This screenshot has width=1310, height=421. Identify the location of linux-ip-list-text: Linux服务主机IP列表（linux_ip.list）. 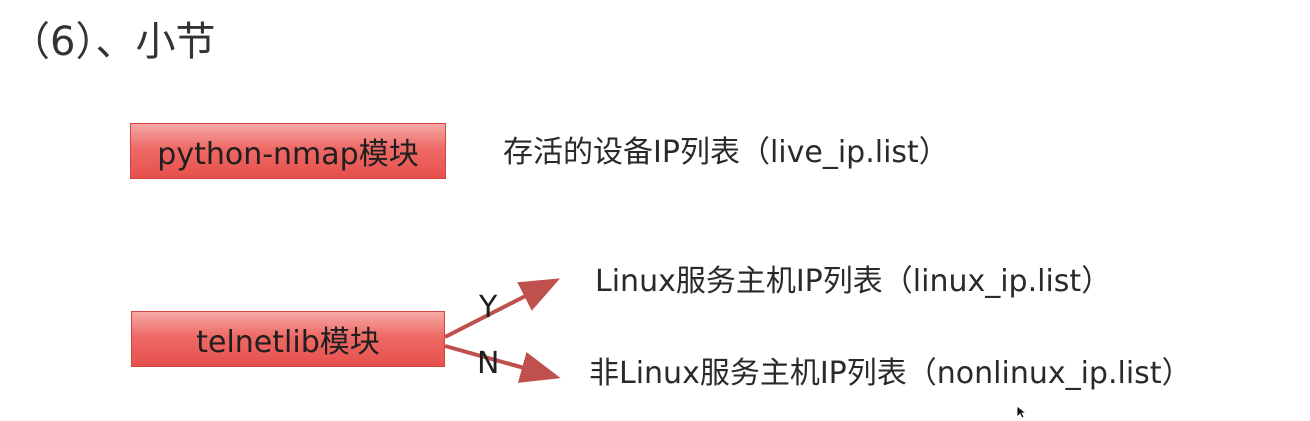
(853, 281).